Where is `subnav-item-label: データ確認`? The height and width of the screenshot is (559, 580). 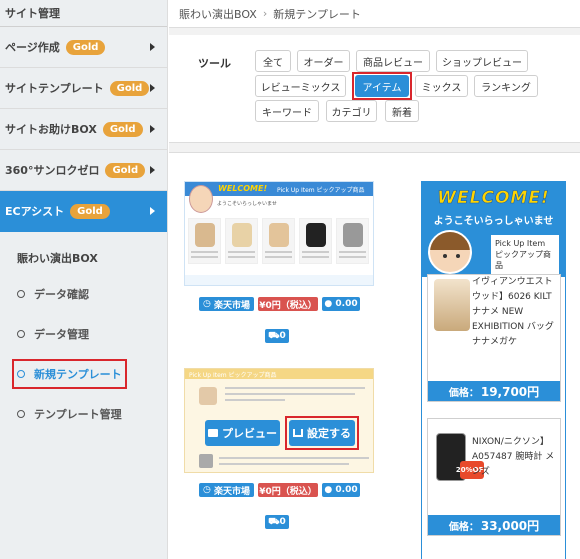
subnav-item-label: データ確認 is located at coordinates (61, 294).